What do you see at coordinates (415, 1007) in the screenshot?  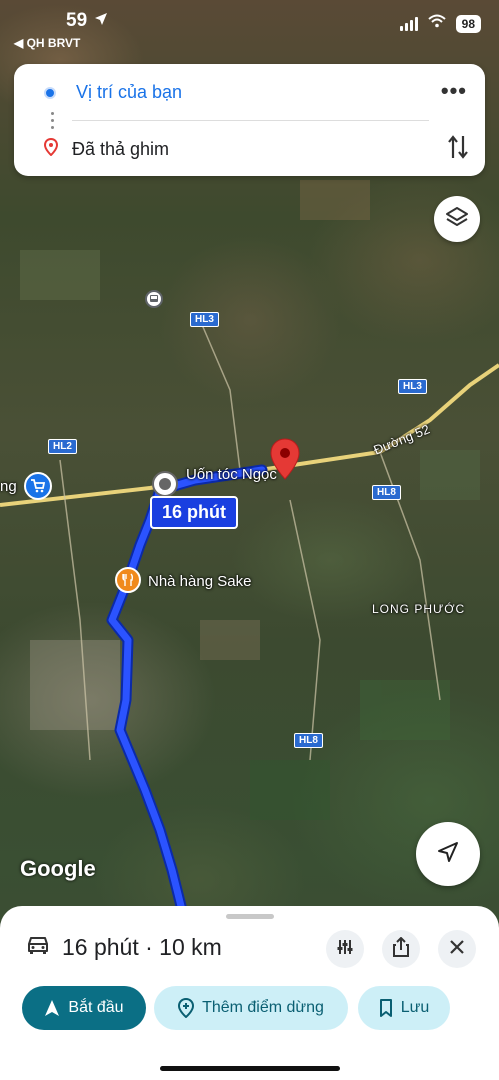 I see `save-label: Lưu` at bounding box center [415, 1007].